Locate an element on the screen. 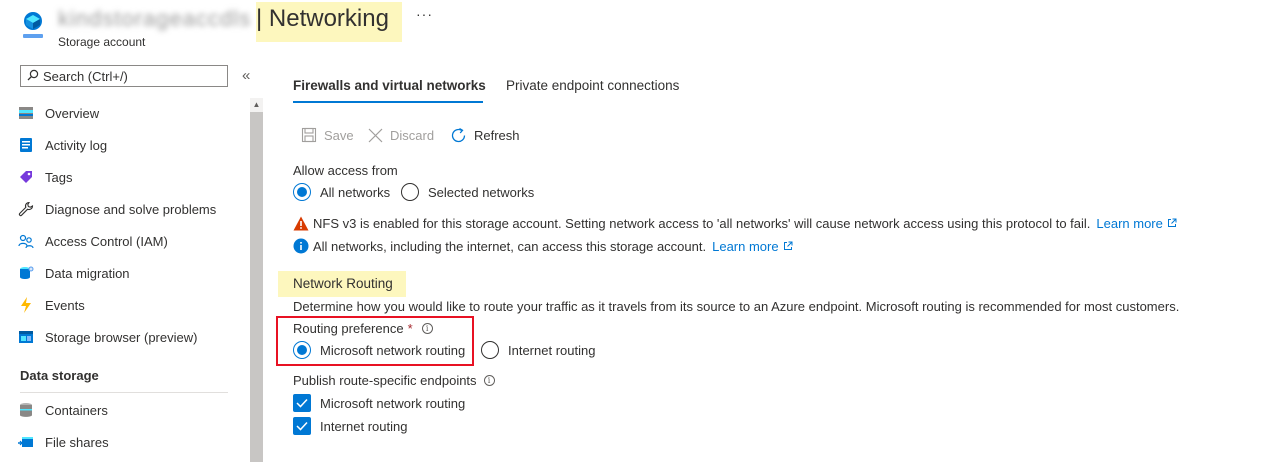 This screenshot has height=462, width=1266. sidebar-item-iam: Access Control (IAM) is located at coordinates (93, 241).